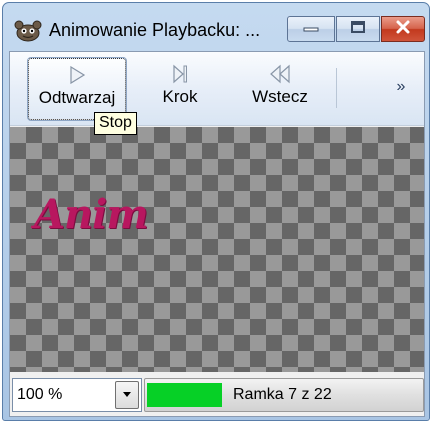 The width and height of the screenshot is (432, 423). I want to click on chevron-down-icon, so click(127, 395).